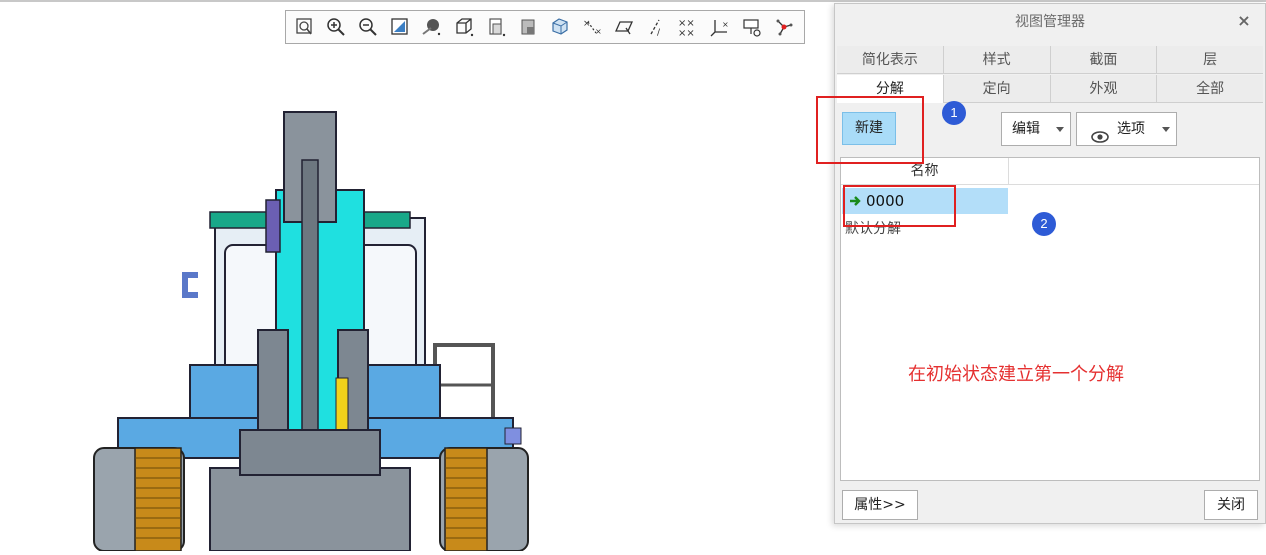 The image size is (1266, 555). Describe the element at coordinates (997, 89) in the screenshot. I see `tab-orient: 定向` at that location.